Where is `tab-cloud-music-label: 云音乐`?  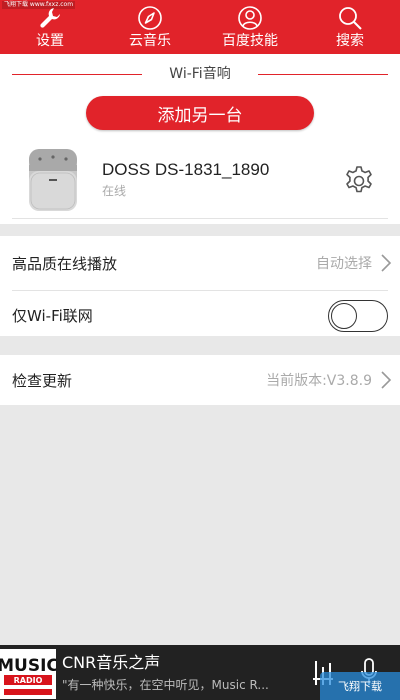 tab-cloud-music-label: 云音乐 is located at coordinates (150, 41).